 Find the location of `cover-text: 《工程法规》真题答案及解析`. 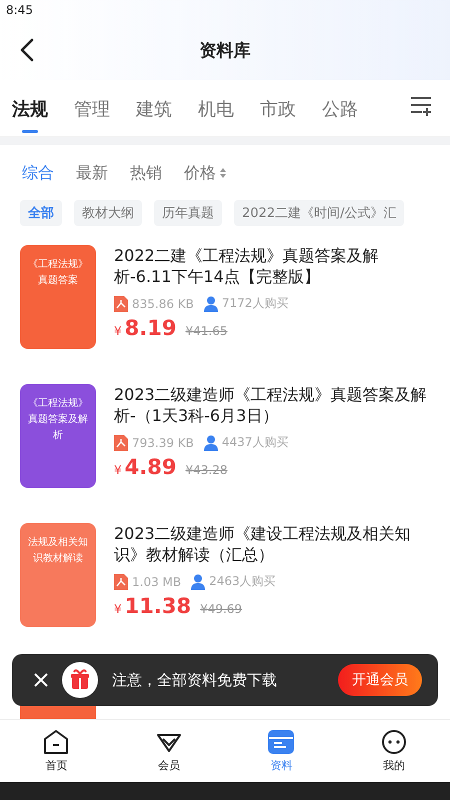

cover-text: 《工程法规》真题答案及解析 is located at coordinates (58, 419).